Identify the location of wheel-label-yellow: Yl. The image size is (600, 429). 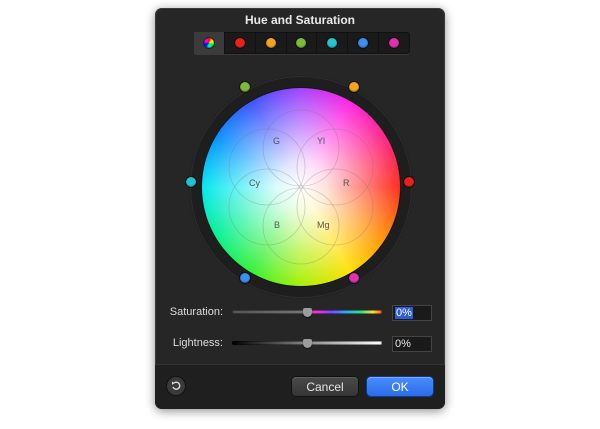
(321, 141).